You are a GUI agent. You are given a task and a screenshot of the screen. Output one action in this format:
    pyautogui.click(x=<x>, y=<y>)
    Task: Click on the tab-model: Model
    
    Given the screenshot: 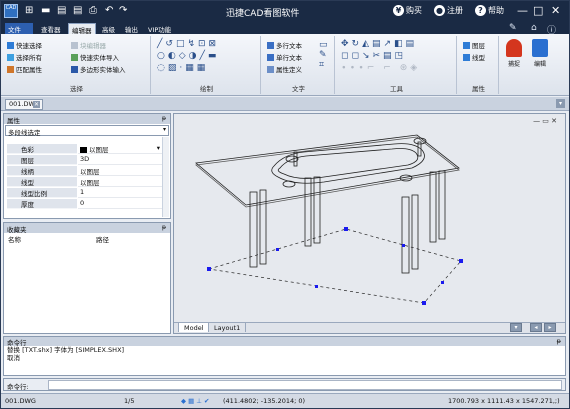 What is the action you would take?
    pyautogui.click(x=194, y=327)
    